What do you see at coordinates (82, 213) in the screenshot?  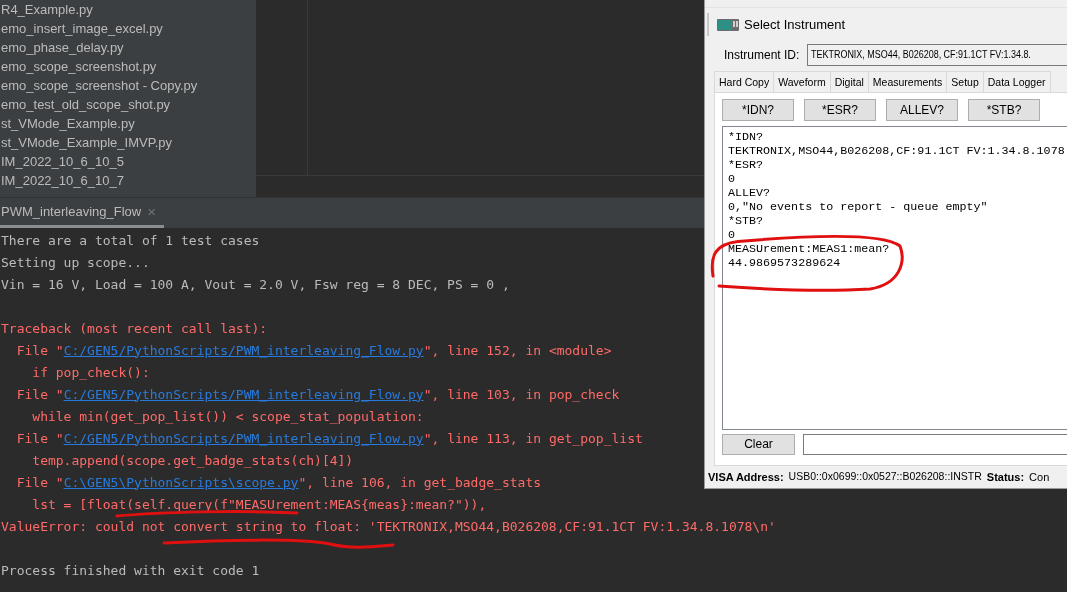 I see `run-tab: PWM_interleaving_Flow ×` at bounding box center [82, 213].